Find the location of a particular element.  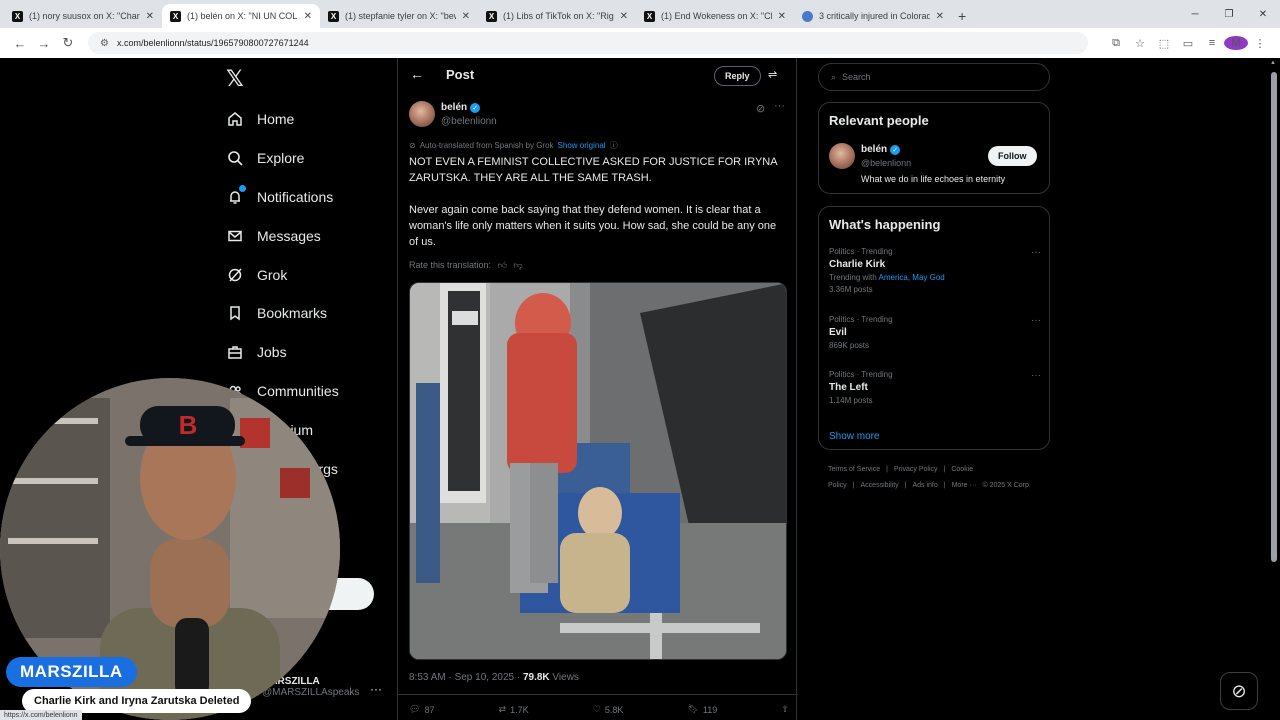

x-logo-icon: 𝕏 is located at coordinates (235, 79).